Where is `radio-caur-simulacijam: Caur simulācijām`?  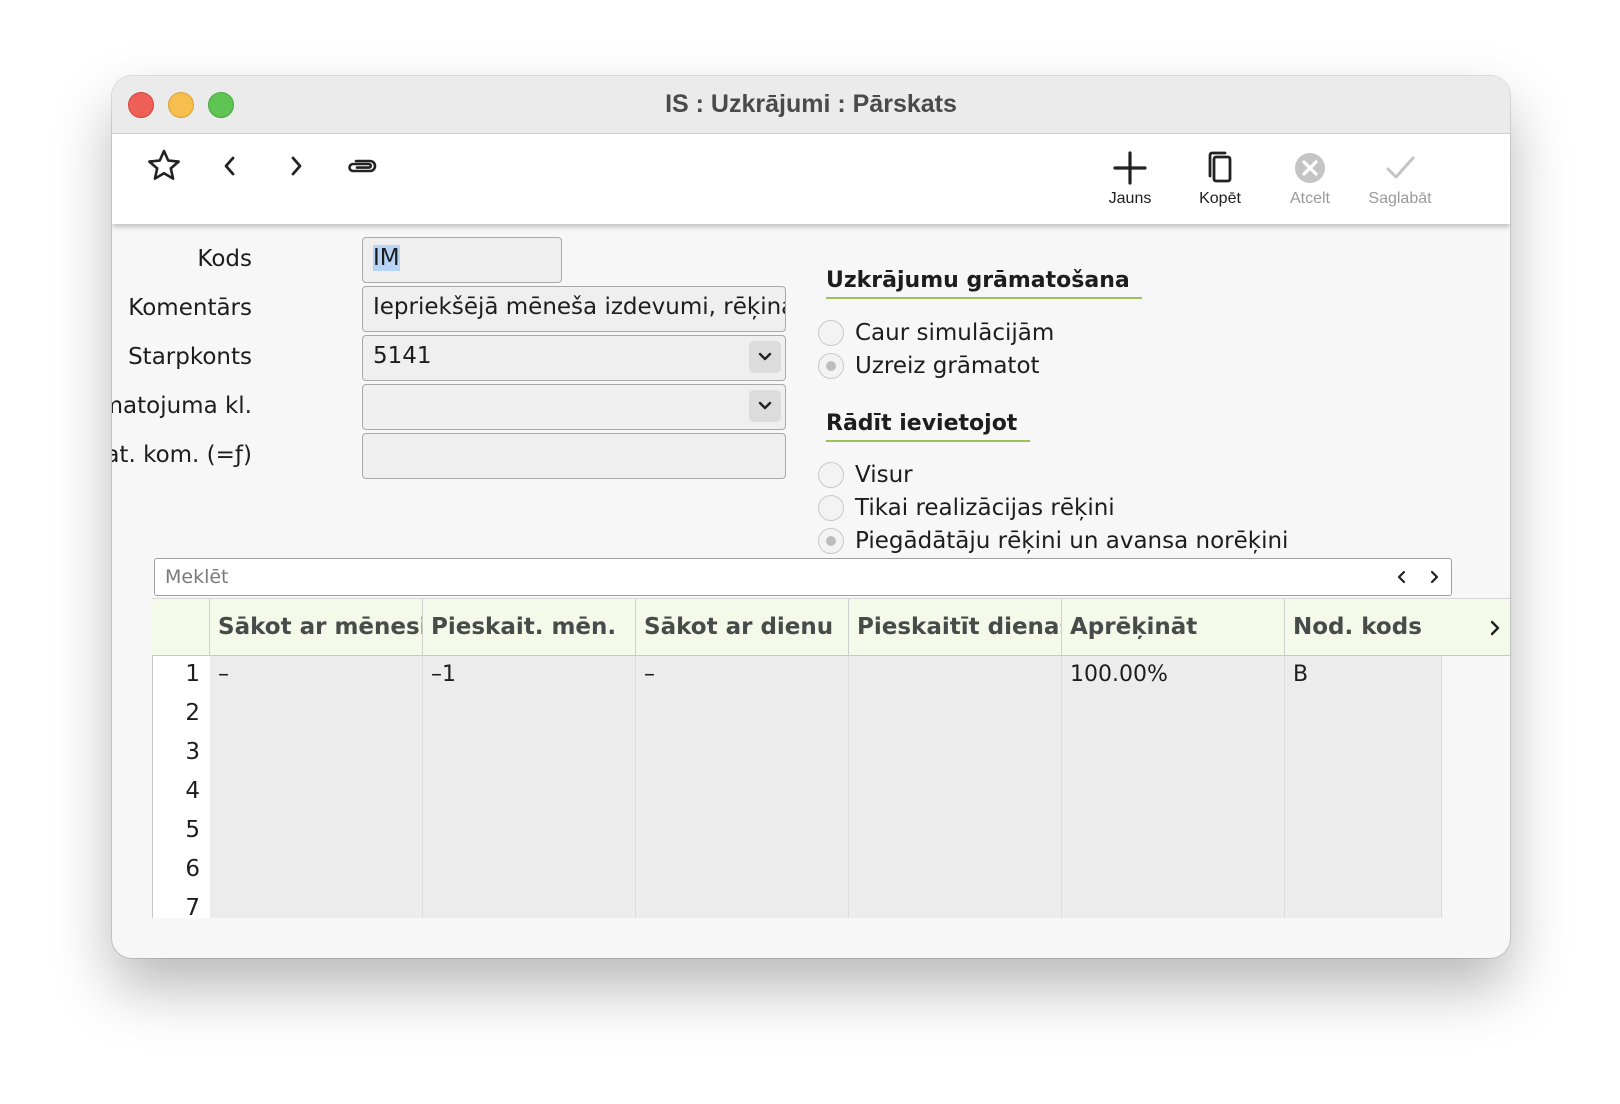 radio-caur-simulacijam: Caur simulācijām is located at coordinates (936, 333).